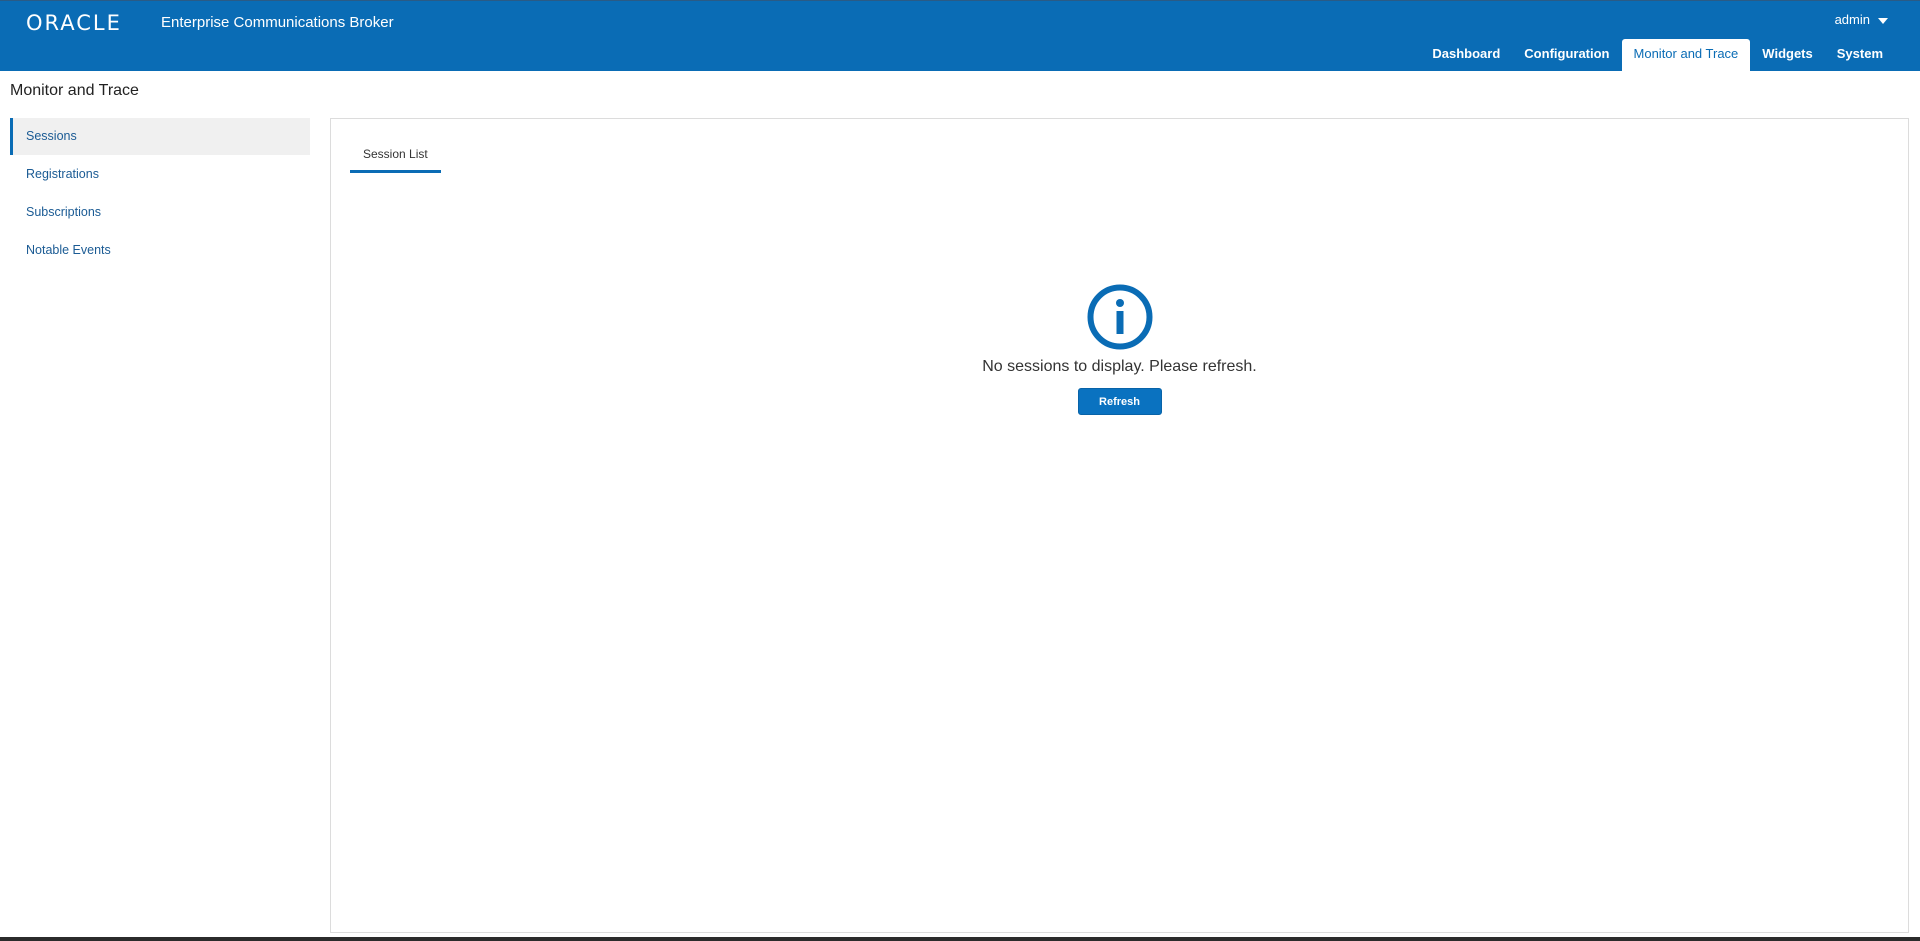 The image size is (1920, 941). I want to click on refresh-button: Refresh, so click(1119, 401).